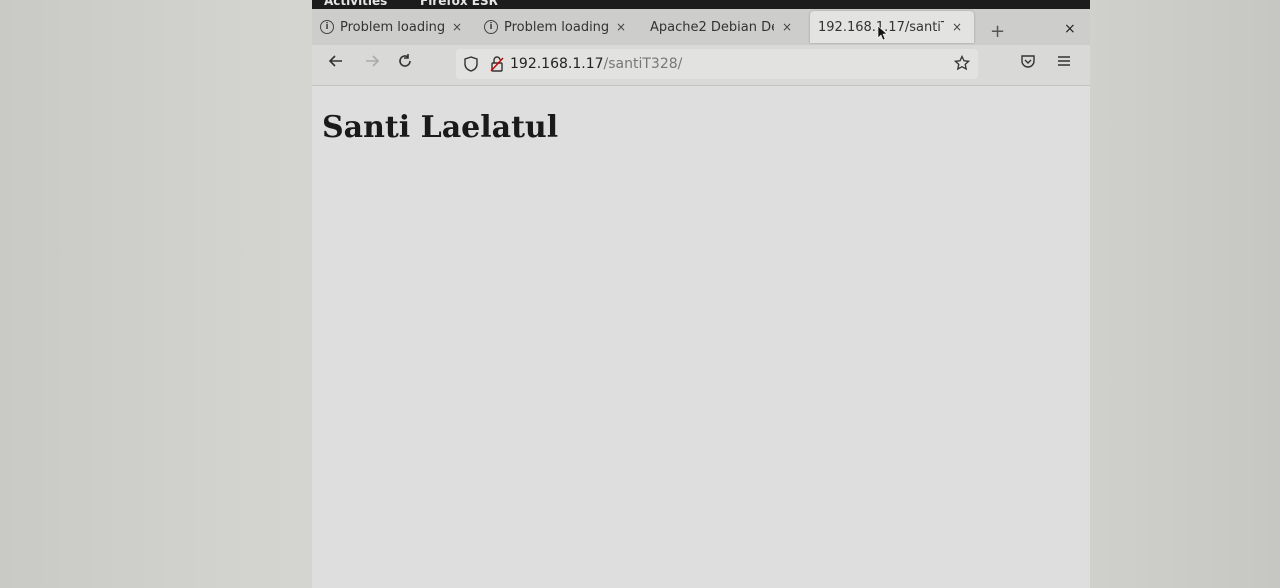 The height and width of the screenshot is (588, 1280). Describe the element at coordinates (701, 4) in the screenshot. I see `gnome-top-bar: Activities Firefox ESR` at that location.